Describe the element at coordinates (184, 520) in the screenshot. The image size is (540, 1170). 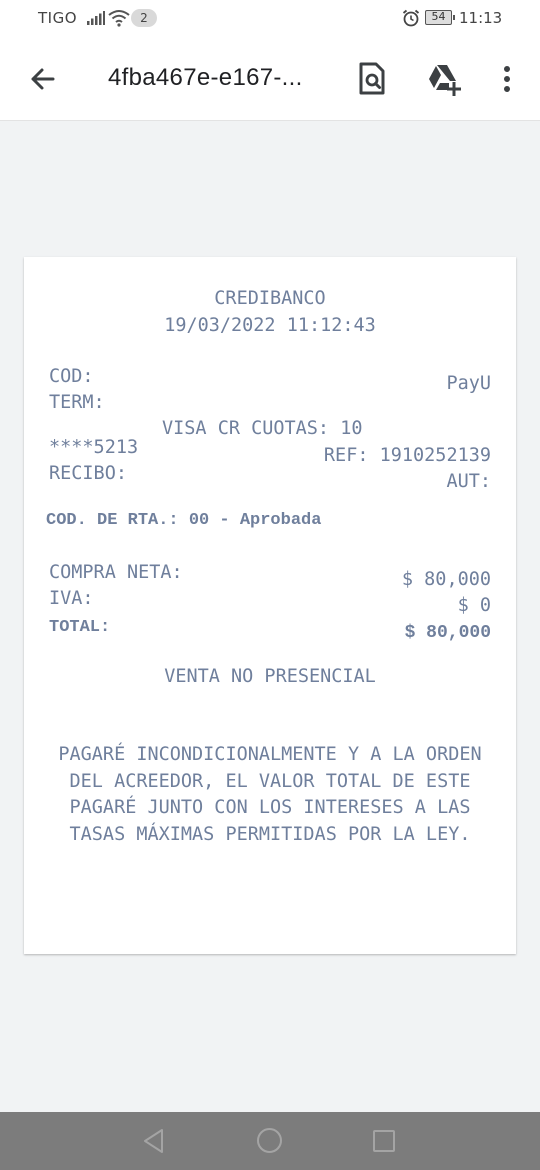
I see `response-code: COD. DE RTA.: 00 - Aprobada` at that location.